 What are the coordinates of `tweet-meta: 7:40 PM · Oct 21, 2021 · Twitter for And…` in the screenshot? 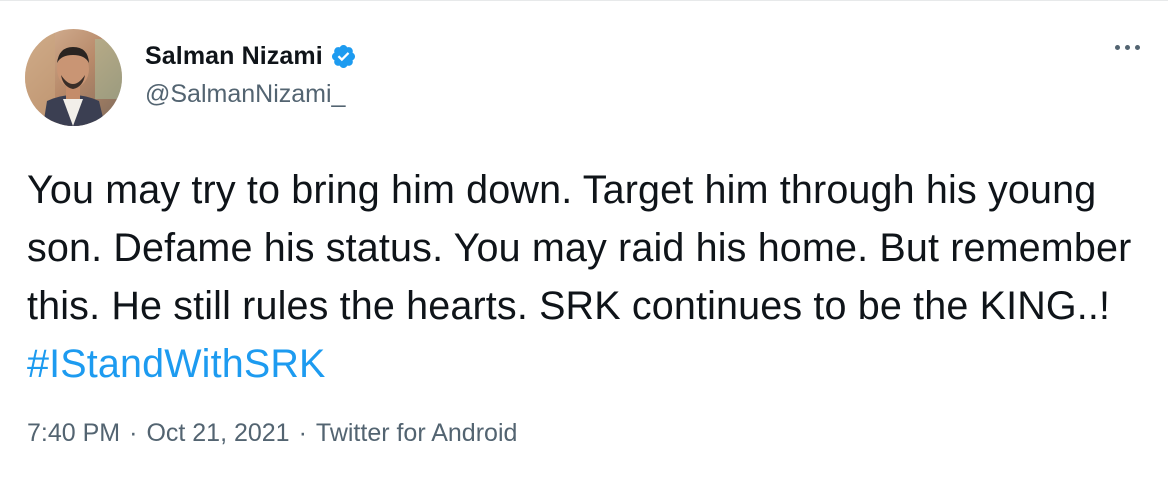 It's located at (272, 433).